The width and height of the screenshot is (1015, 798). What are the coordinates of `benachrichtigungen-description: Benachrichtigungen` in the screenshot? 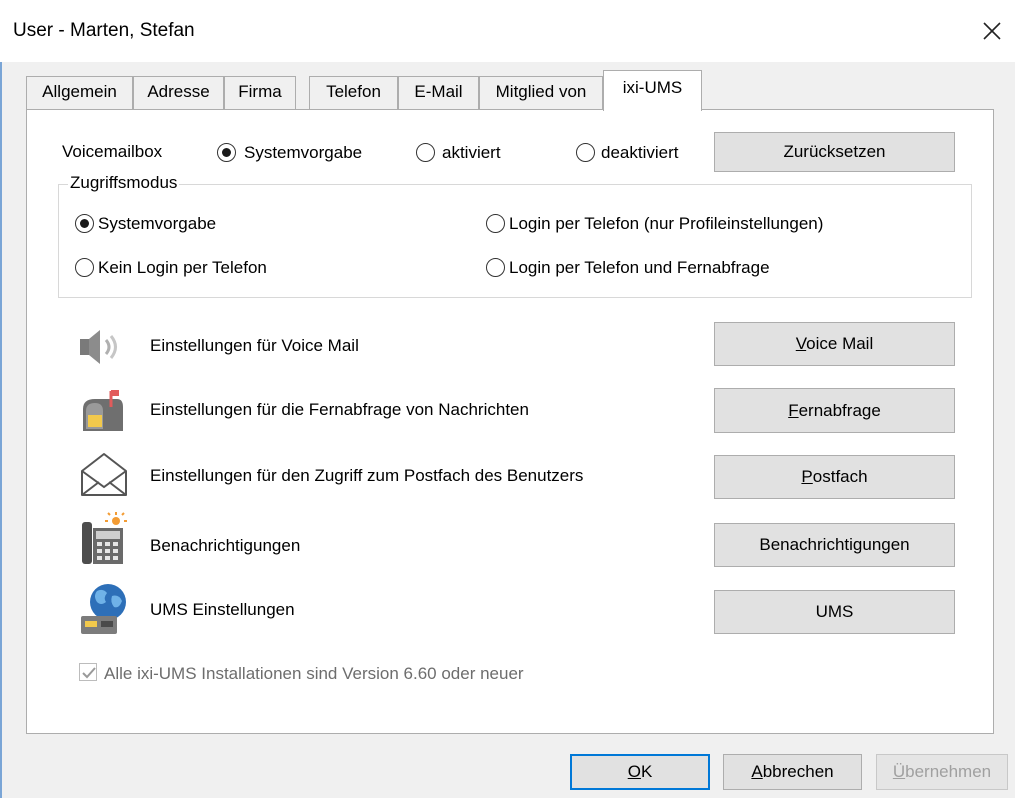 It's located at (225, 545).